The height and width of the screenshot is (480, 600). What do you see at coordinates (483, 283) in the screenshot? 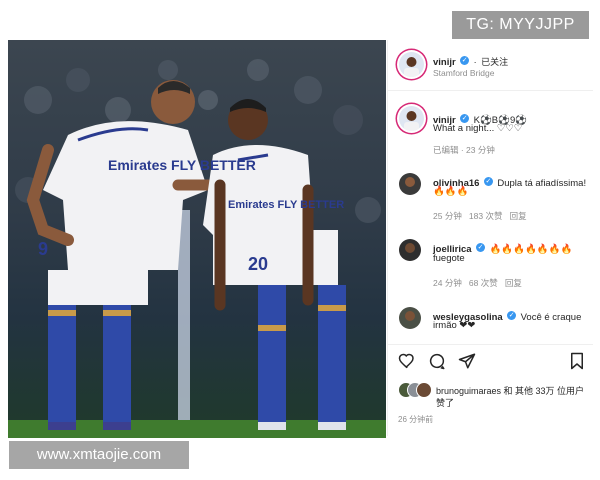
I see `comment-likes: 68 次赞` at bounding box center [483, 283].